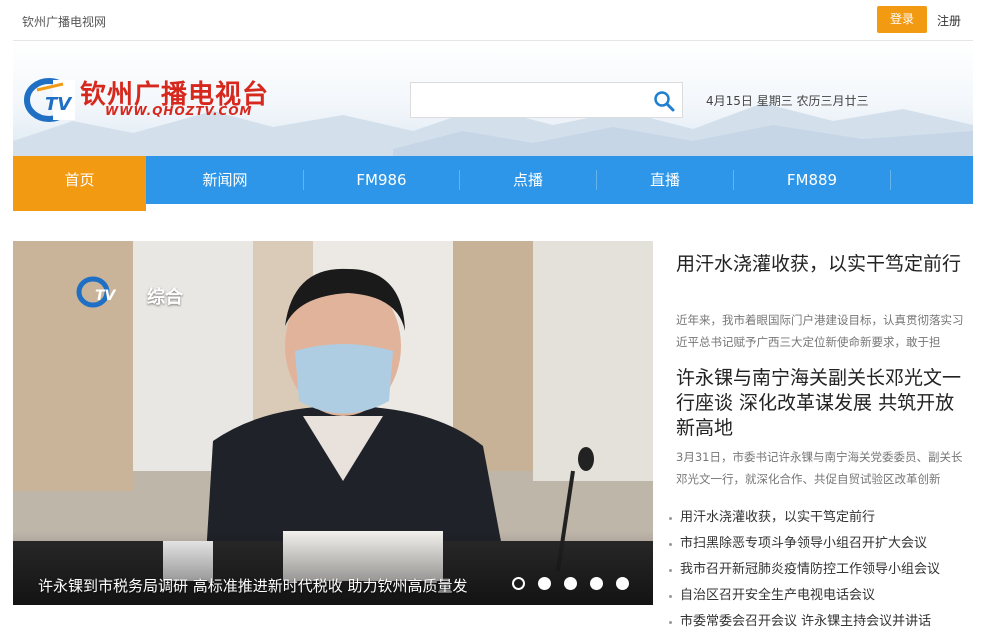  I want to click on qtv-logo-icon: TV, so click(49, 100).